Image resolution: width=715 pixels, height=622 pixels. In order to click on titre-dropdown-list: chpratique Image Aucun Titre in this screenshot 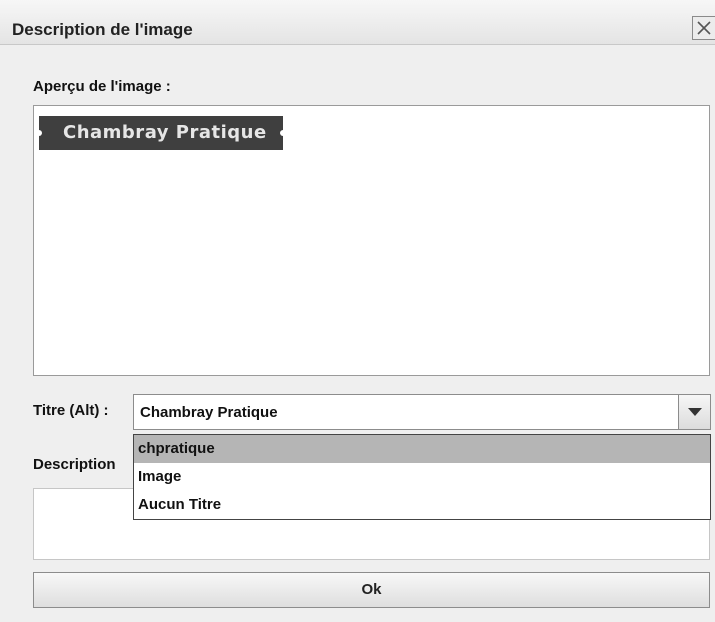, I will do `click(422, 477)`.